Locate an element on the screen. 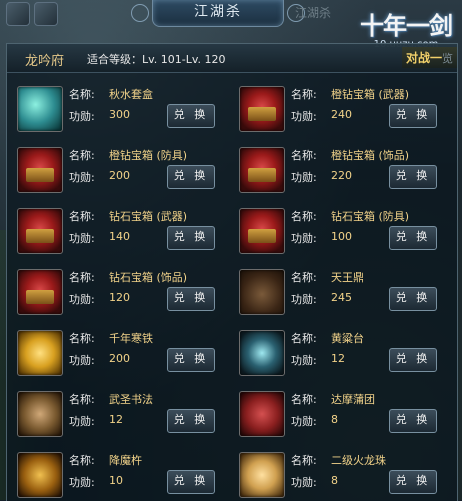 This screenshot has height=501, width=462. item-name: 钻石宝箱 (武器) is located at coordinates (148, 216).